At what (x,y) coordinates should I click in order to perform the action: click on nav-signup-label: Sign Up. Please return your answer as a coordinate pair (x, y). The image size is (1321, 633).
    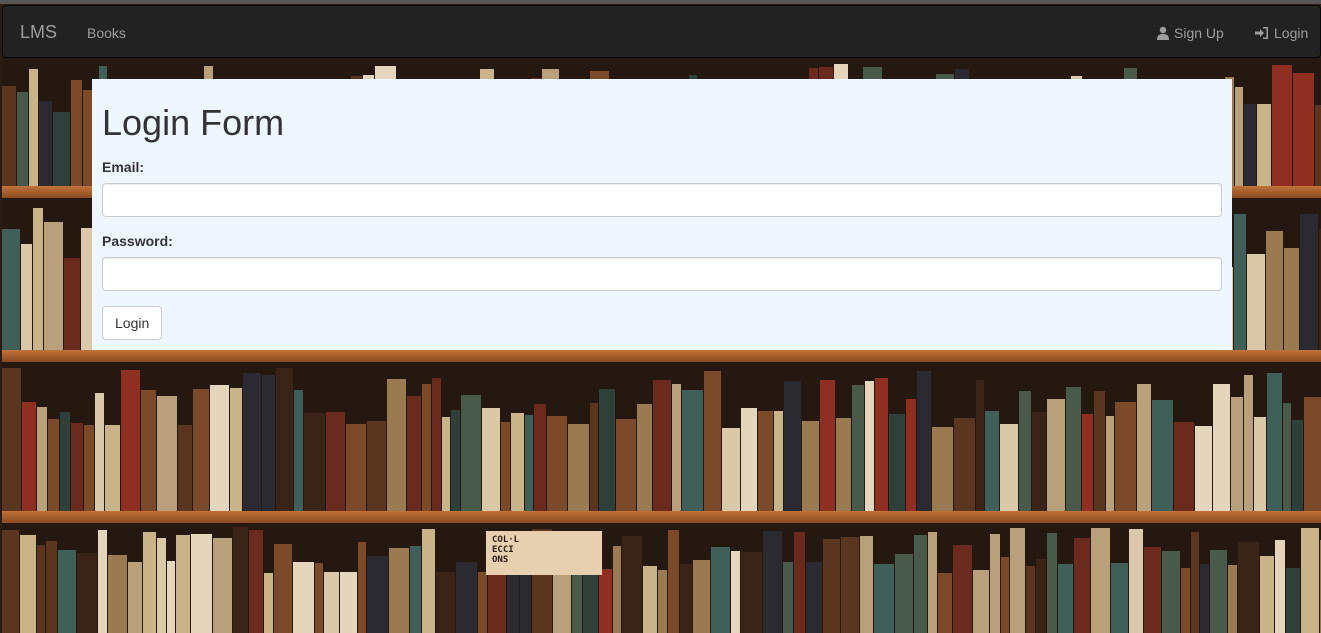
    Looking at the image, I should click on (1199, 33).